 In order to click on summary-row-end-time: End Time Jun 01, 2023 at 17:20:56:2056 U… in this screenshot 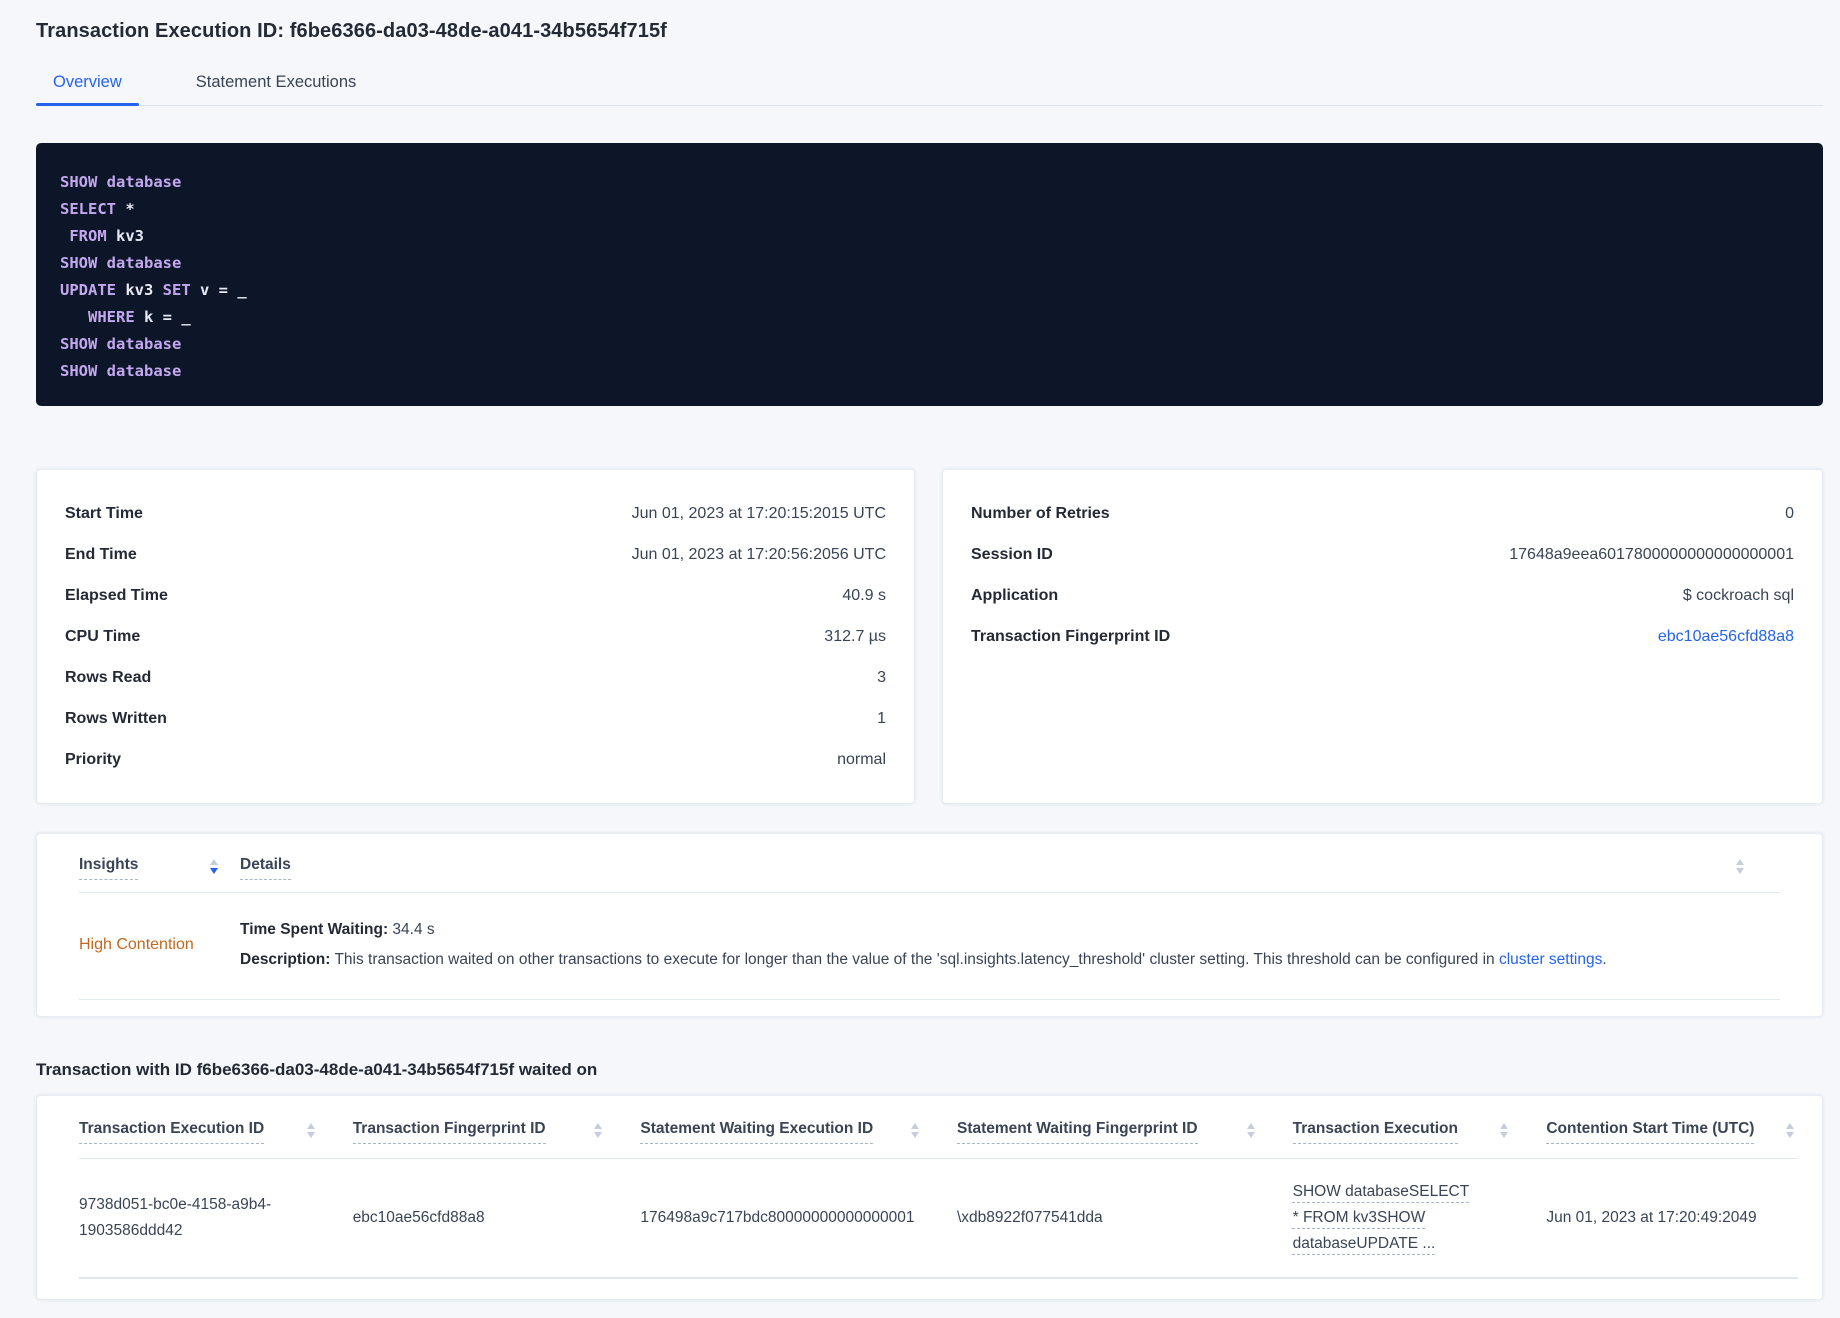, I will do `click(475, 554)`.